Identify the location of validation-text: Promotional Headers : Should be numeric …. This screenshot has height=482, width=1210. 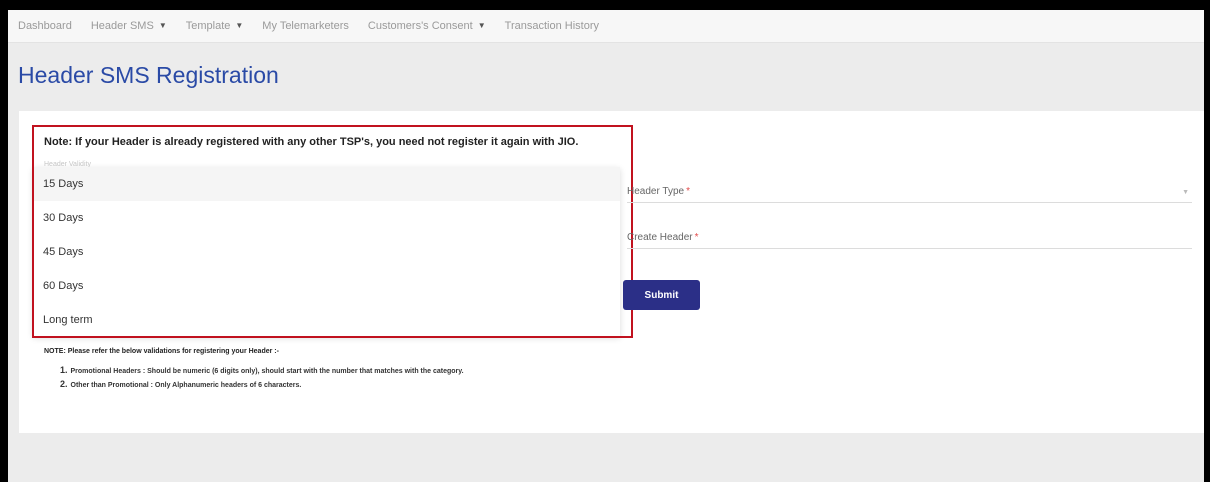
(267, 371).